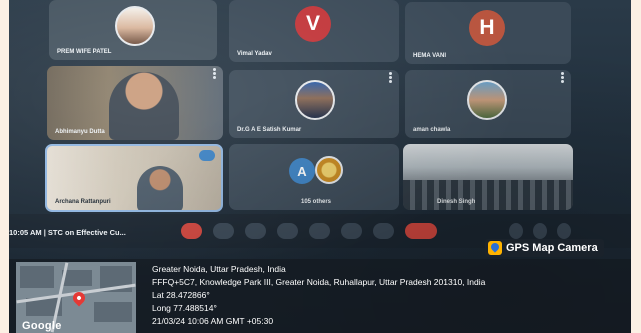  Describe the element at coordinates (76, 297) in the screenshot. I see `map-thumbnail: Google` at that location.